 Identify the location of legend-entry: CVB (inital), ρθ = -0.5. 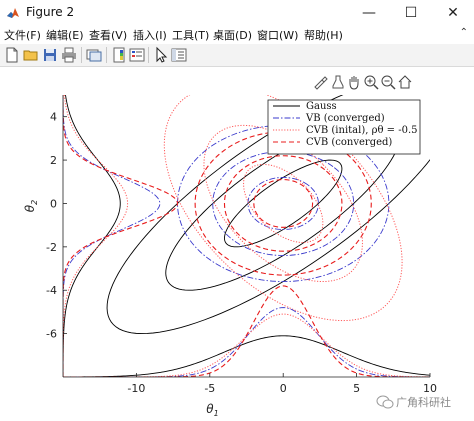
(362, 130).